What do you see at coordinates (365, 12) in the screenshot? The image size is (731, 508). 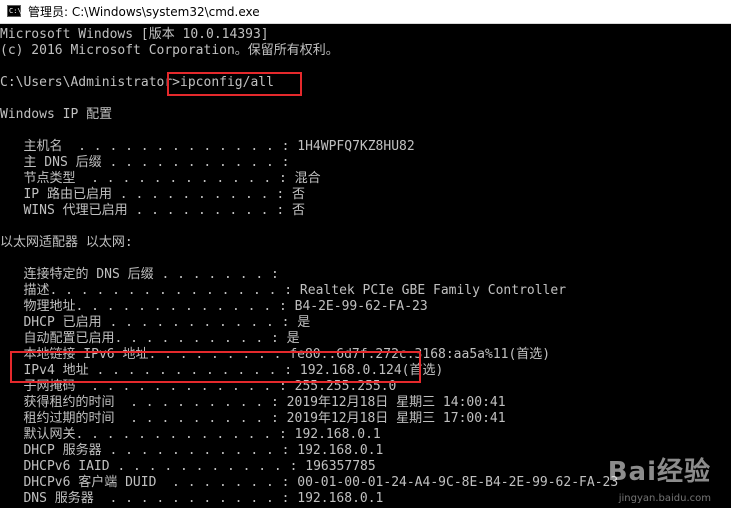 I see `title-bar: C:\ 管理员: C:\Windows\system32\cmd.exe` at bounding box center [365, 12].